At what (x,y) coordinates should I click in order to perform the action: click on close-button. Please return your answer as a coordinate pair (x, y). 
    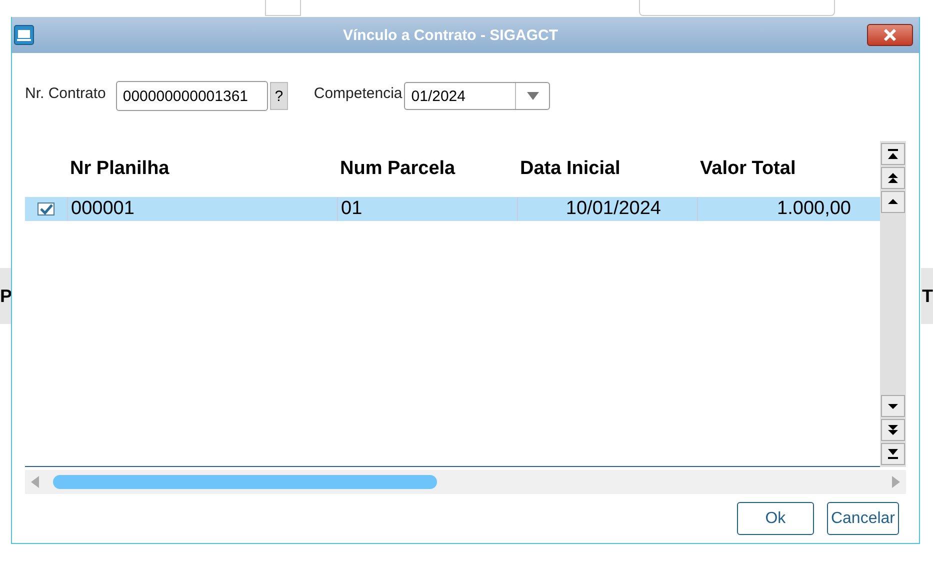
    Looking at the image, I should click on (890, 35).